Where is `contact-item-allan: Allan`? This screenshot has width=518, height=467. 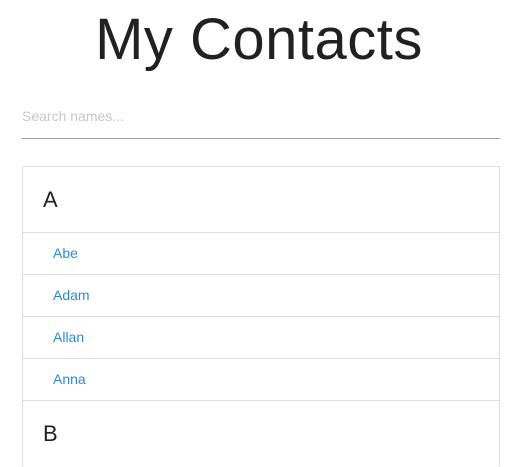
contact-item-allan: Allan is located at coordinates (261, 338).